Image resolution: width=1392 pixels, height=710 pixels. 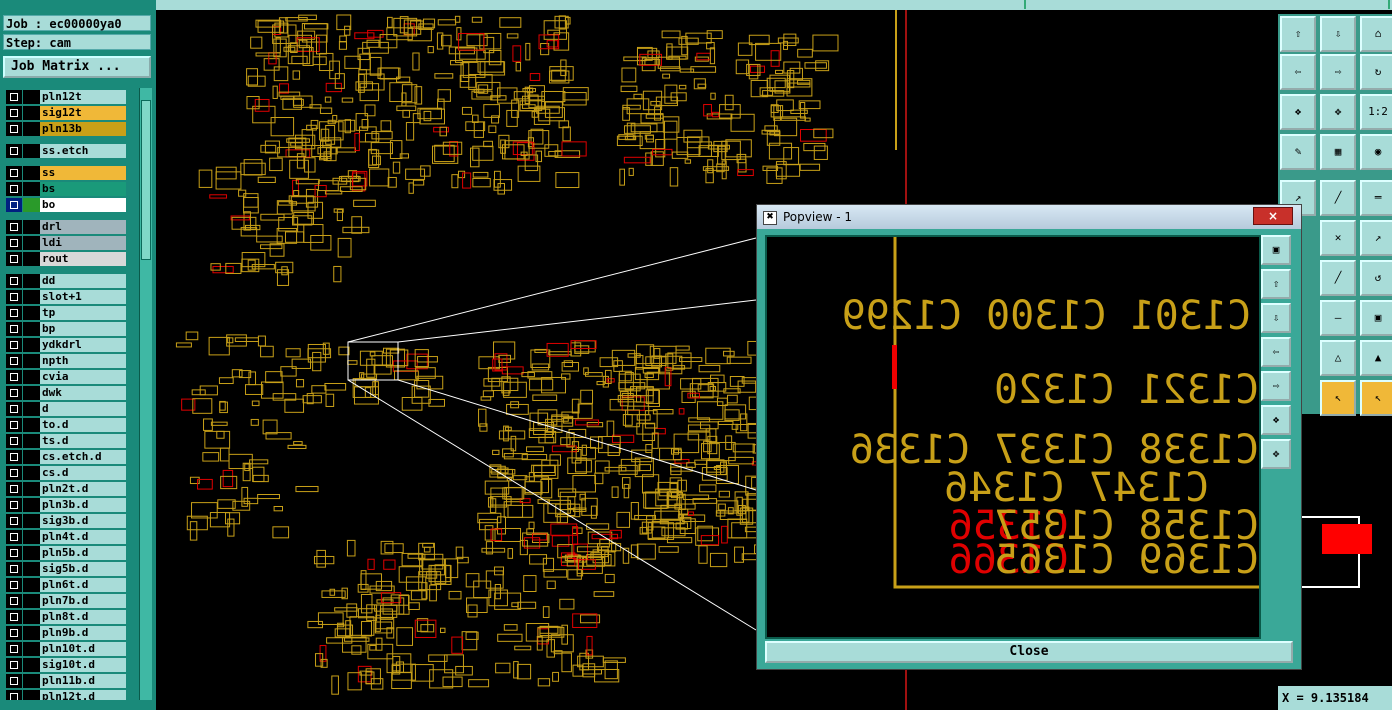 What do you see at coordinates (83, 457) in the screenshot?
I see `layer-name: cs.etch.d` at bounding box center [83, 457].